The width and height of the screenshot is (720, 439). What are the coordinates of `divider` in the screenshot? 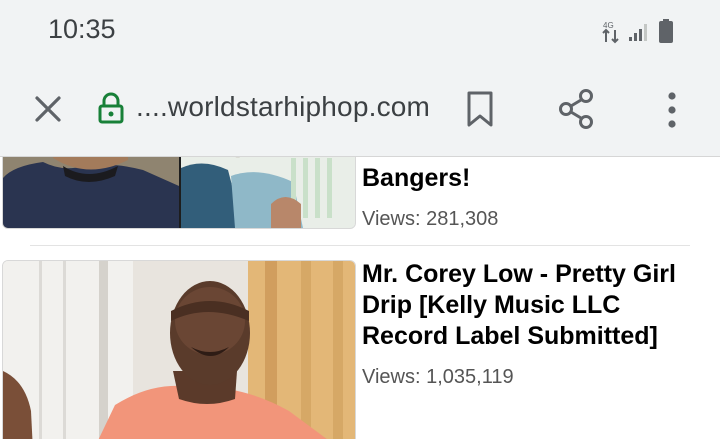 It's located at (360, 245).